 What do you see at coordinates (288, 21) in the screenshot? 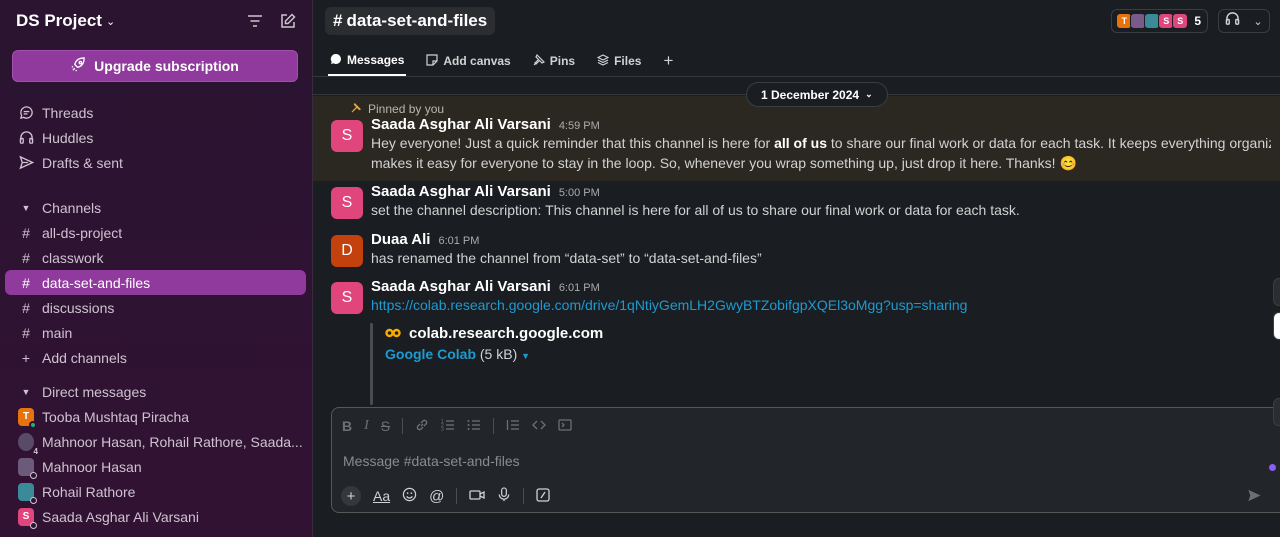
I see `compose-icon` at bounding box center [288, 21].